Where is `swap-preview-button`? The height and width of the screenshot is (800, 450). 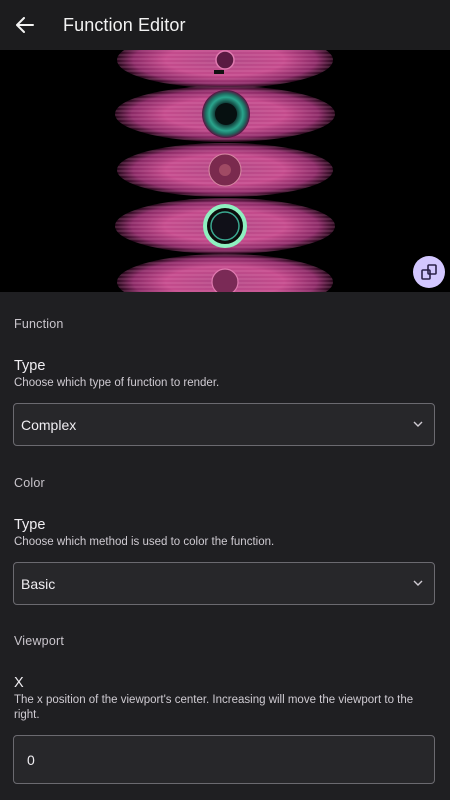
swap-preview-button is located at coordinates (429, 272).